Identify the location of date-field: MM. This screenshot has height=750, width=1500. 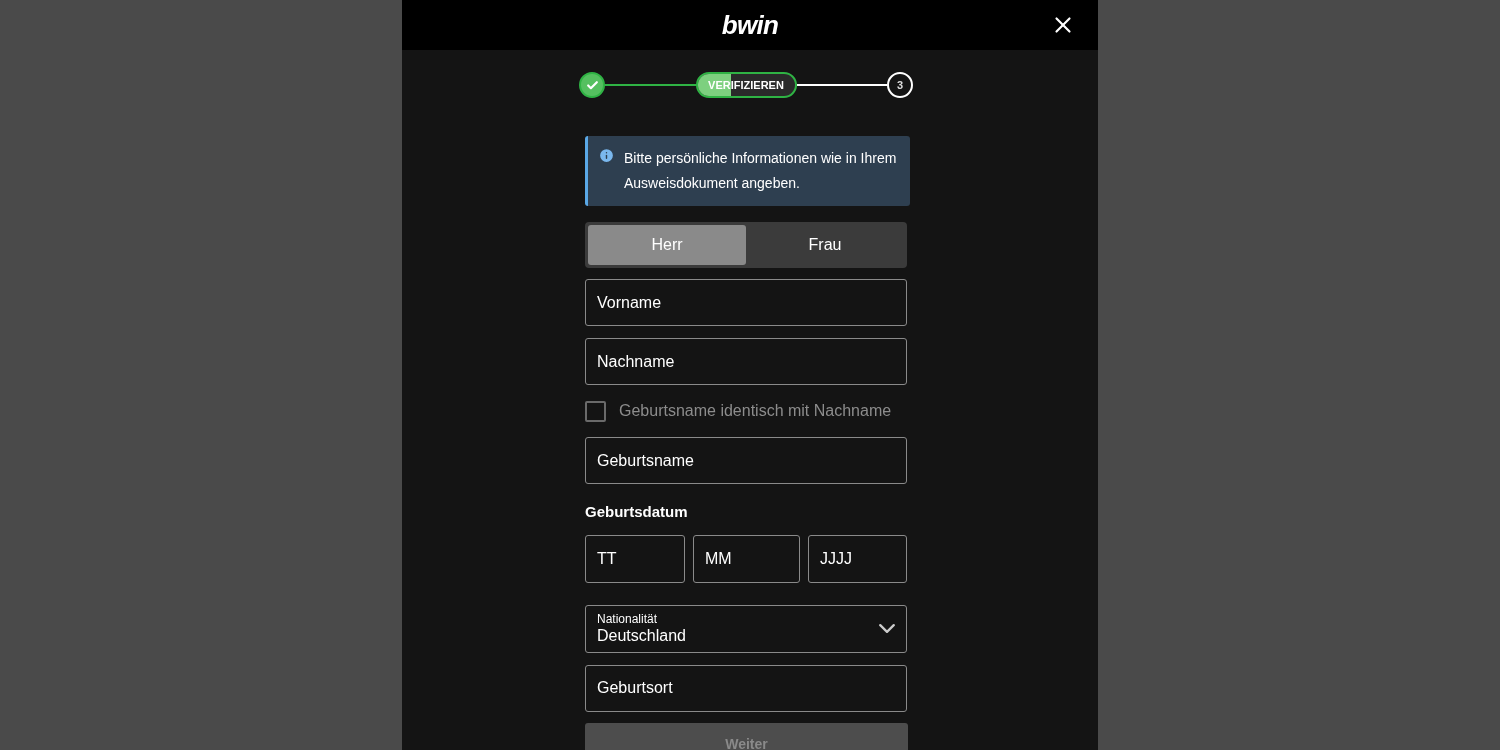
(746, 558).